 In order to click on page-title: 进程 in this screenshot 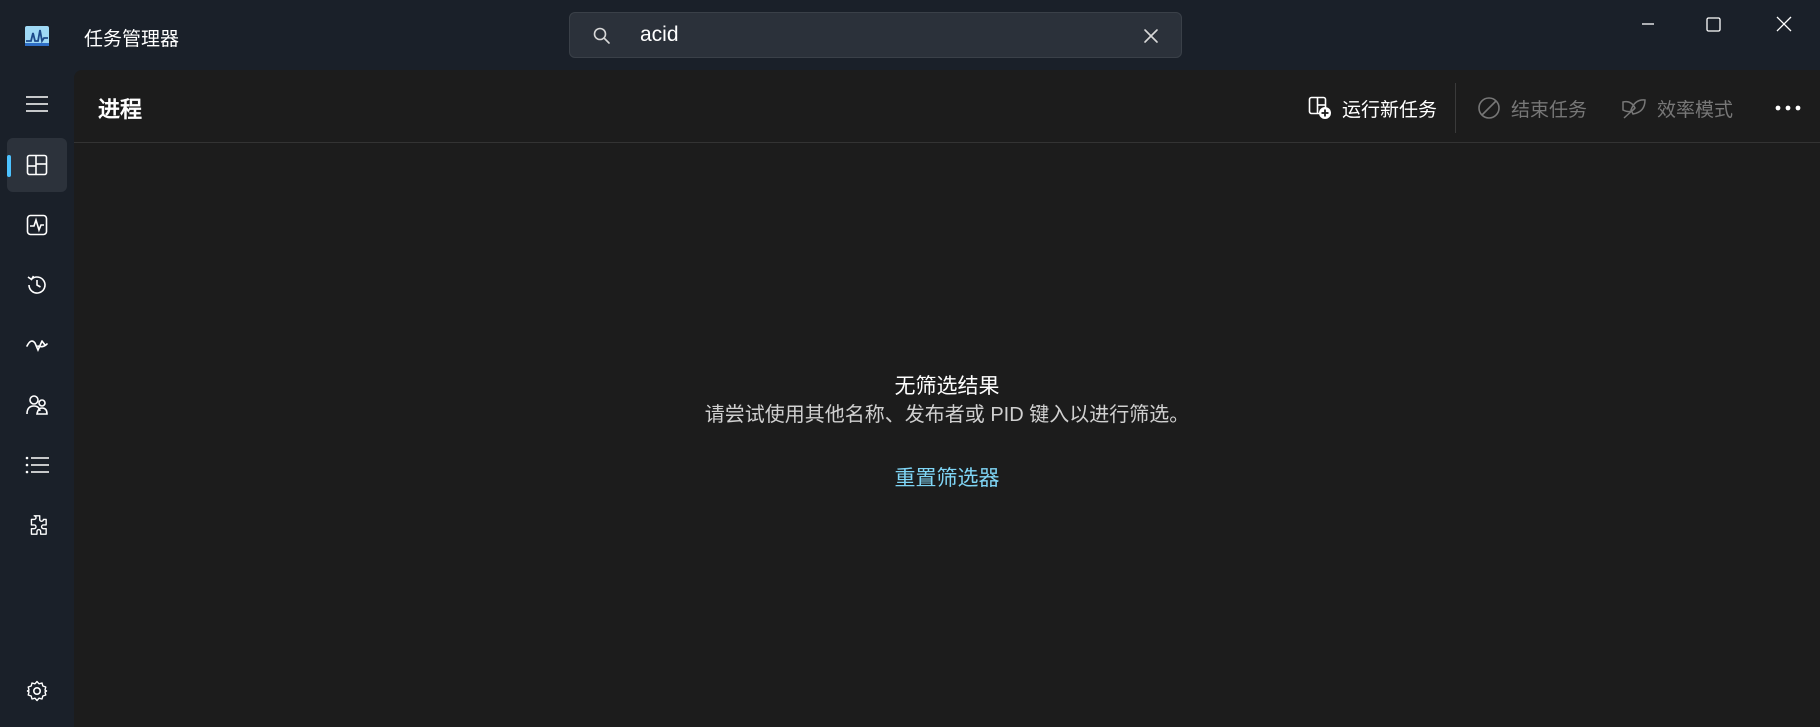, I will do `click(120, 109)`.